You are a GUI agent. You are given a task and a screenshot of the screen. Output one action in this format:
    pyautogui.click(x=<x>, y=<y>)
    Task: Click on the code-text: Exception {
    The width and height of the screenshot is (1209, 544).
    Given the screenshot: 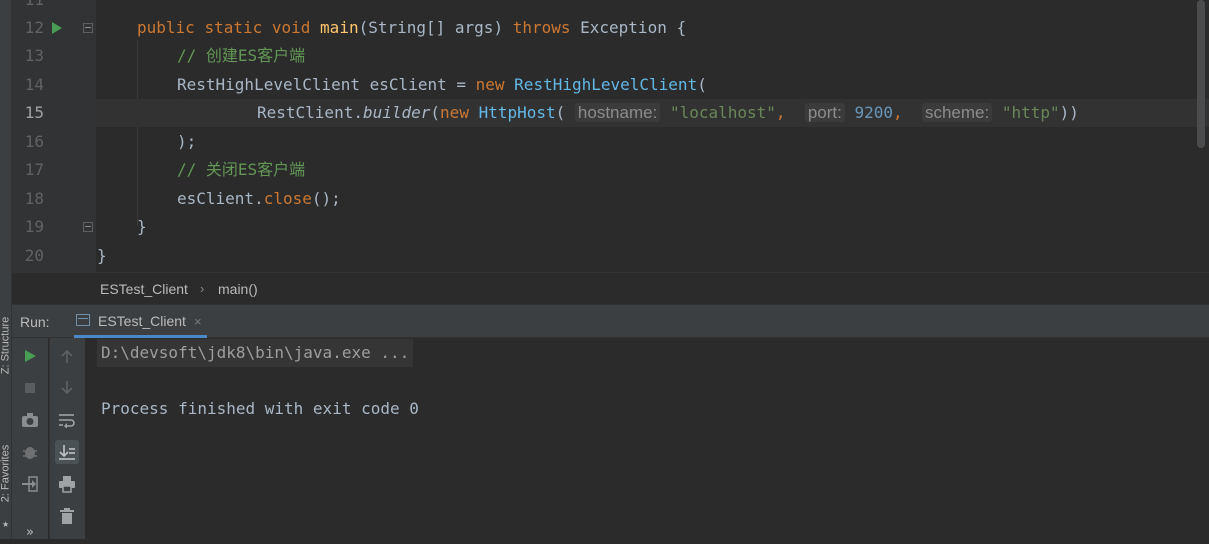 What is the action you would take?
    pyautogui.click(x=628, y=27)
    